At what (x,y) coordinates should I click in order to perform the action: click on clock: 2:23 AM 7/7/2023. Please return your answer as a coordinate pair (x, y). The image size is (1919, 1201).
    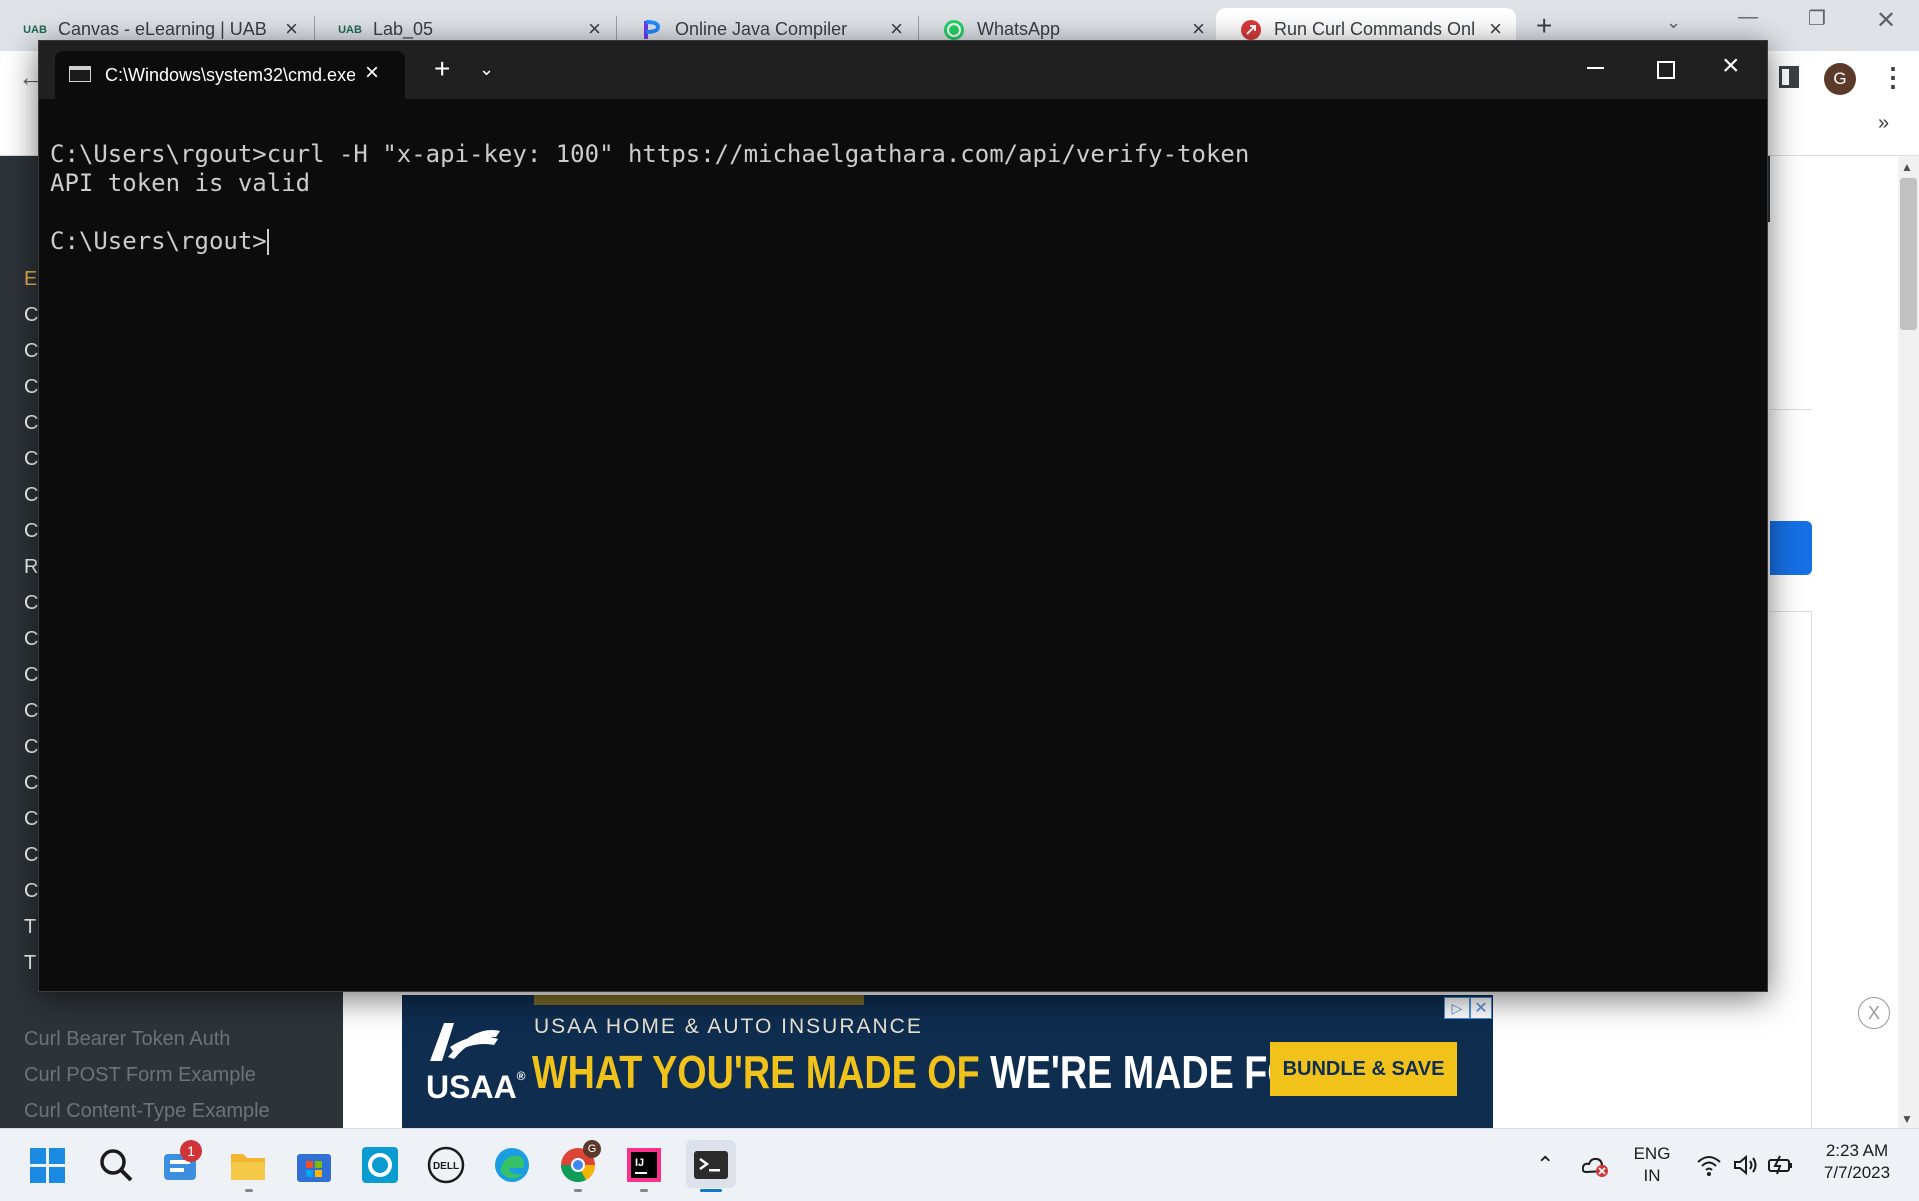
    Looking at the image, I should click on (1857, 1162).